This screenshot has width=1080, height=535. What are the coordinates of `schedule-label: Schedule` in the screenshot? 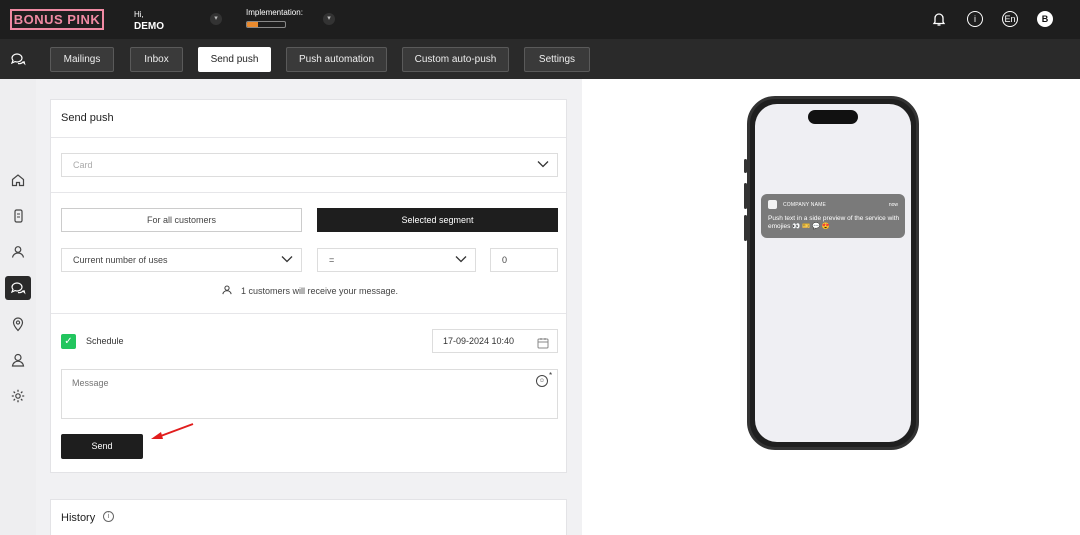 It's located at (105, 341).